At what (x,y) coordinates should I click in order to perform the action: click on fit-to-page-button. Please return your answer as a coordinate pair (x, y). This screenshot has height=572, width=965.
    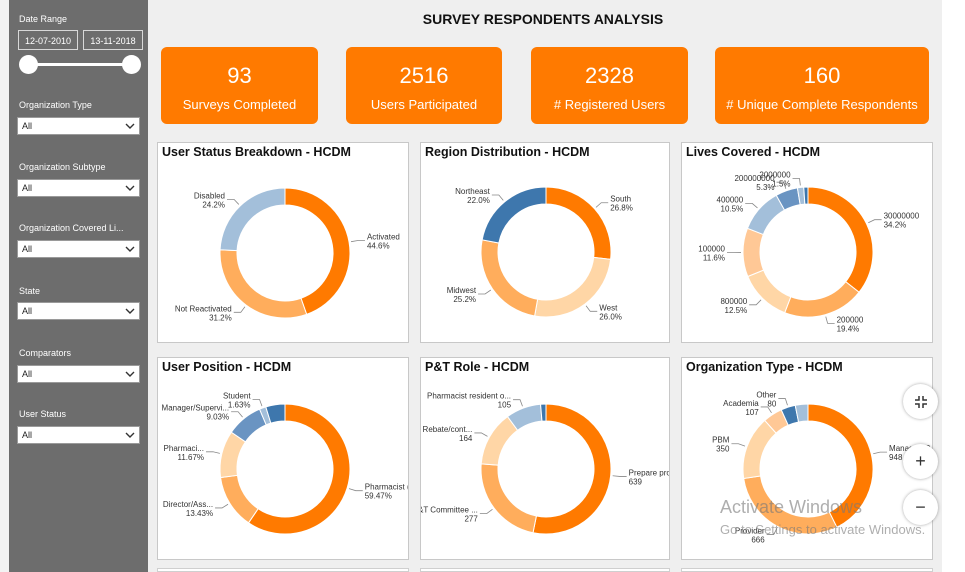
    Looking at the image, I should click on (920, 401).